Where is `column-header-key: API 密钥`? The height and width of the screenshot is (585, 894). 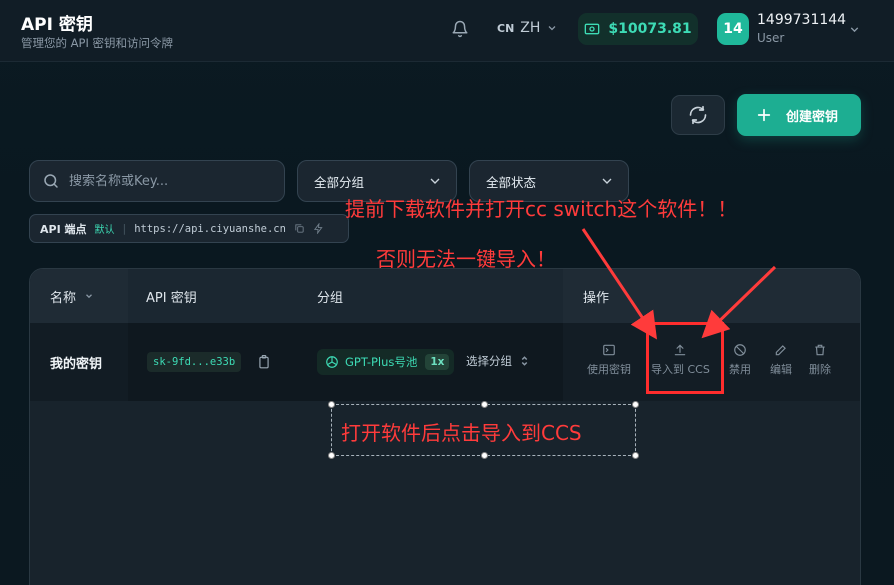 column-header-key: API 密钥 is located at coordinates (171, 298).